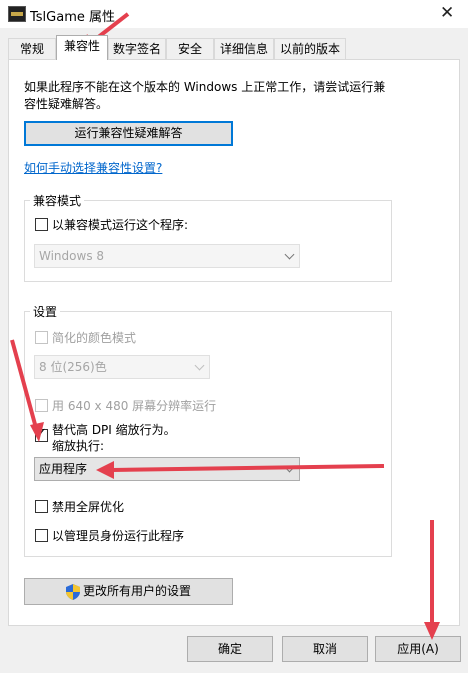  Describe the element at coordinates (208, 241) in the screenshot. I see `compat-mode-group` at that location.